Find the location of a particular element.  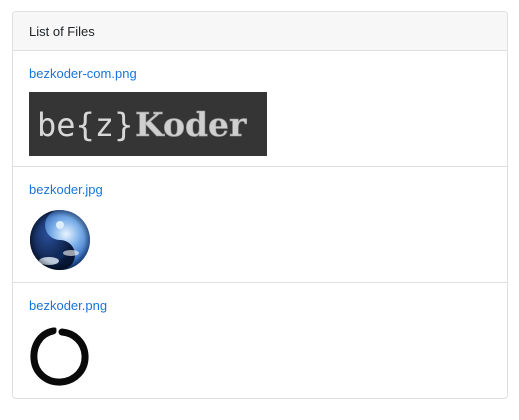

yin-yang-sphere-image is located at coordinates (60, 240).